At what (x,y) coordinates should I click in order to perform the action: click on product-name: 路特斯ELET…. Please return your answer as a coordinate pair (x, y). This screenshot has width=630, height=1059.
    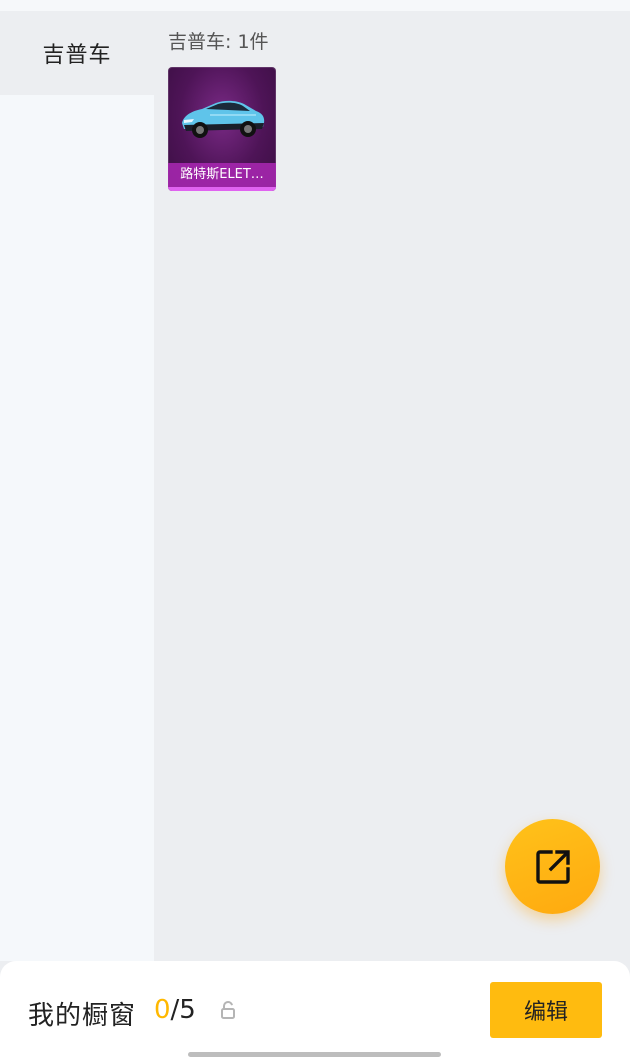
    Looking at the image, I should click on (222, 175).